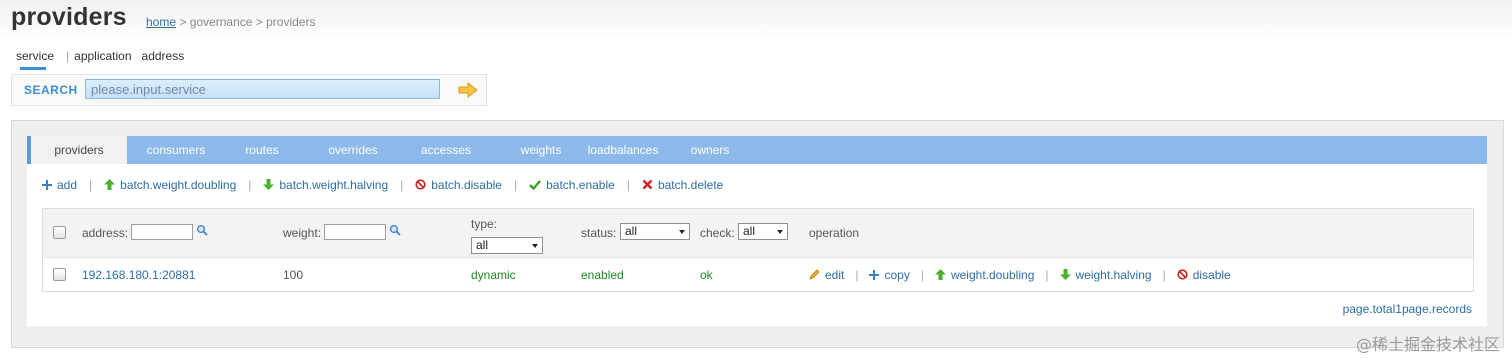  I want to click on status-filter-select: all, so click(655, 231).